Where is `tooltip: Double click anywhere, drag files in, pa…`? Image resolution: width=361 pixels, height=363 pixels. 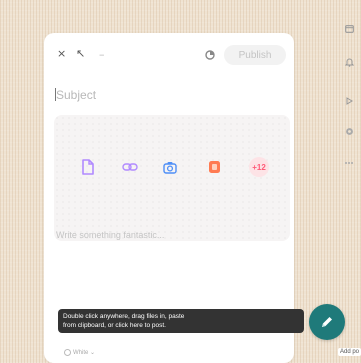
tooltip: Double click anywhere, drag files in, pa… is located at coordinates (181, 321).